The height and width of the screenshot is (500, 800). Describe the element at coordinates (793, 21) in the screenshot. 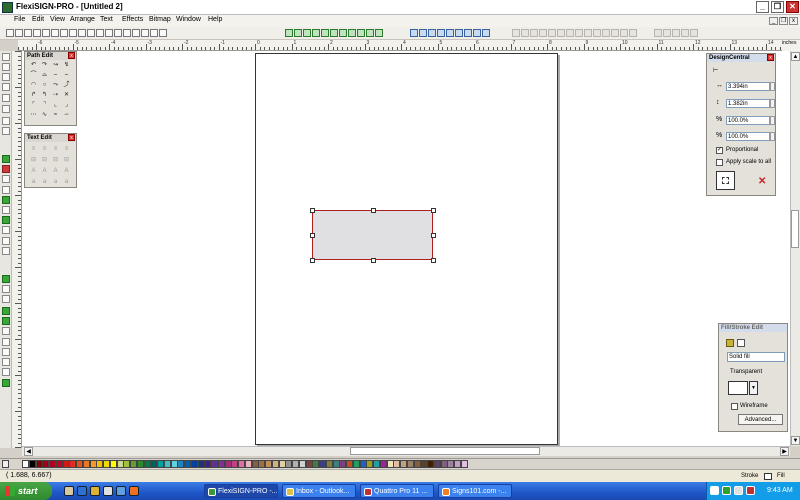

I see `mdi-close-button: x` at that location.